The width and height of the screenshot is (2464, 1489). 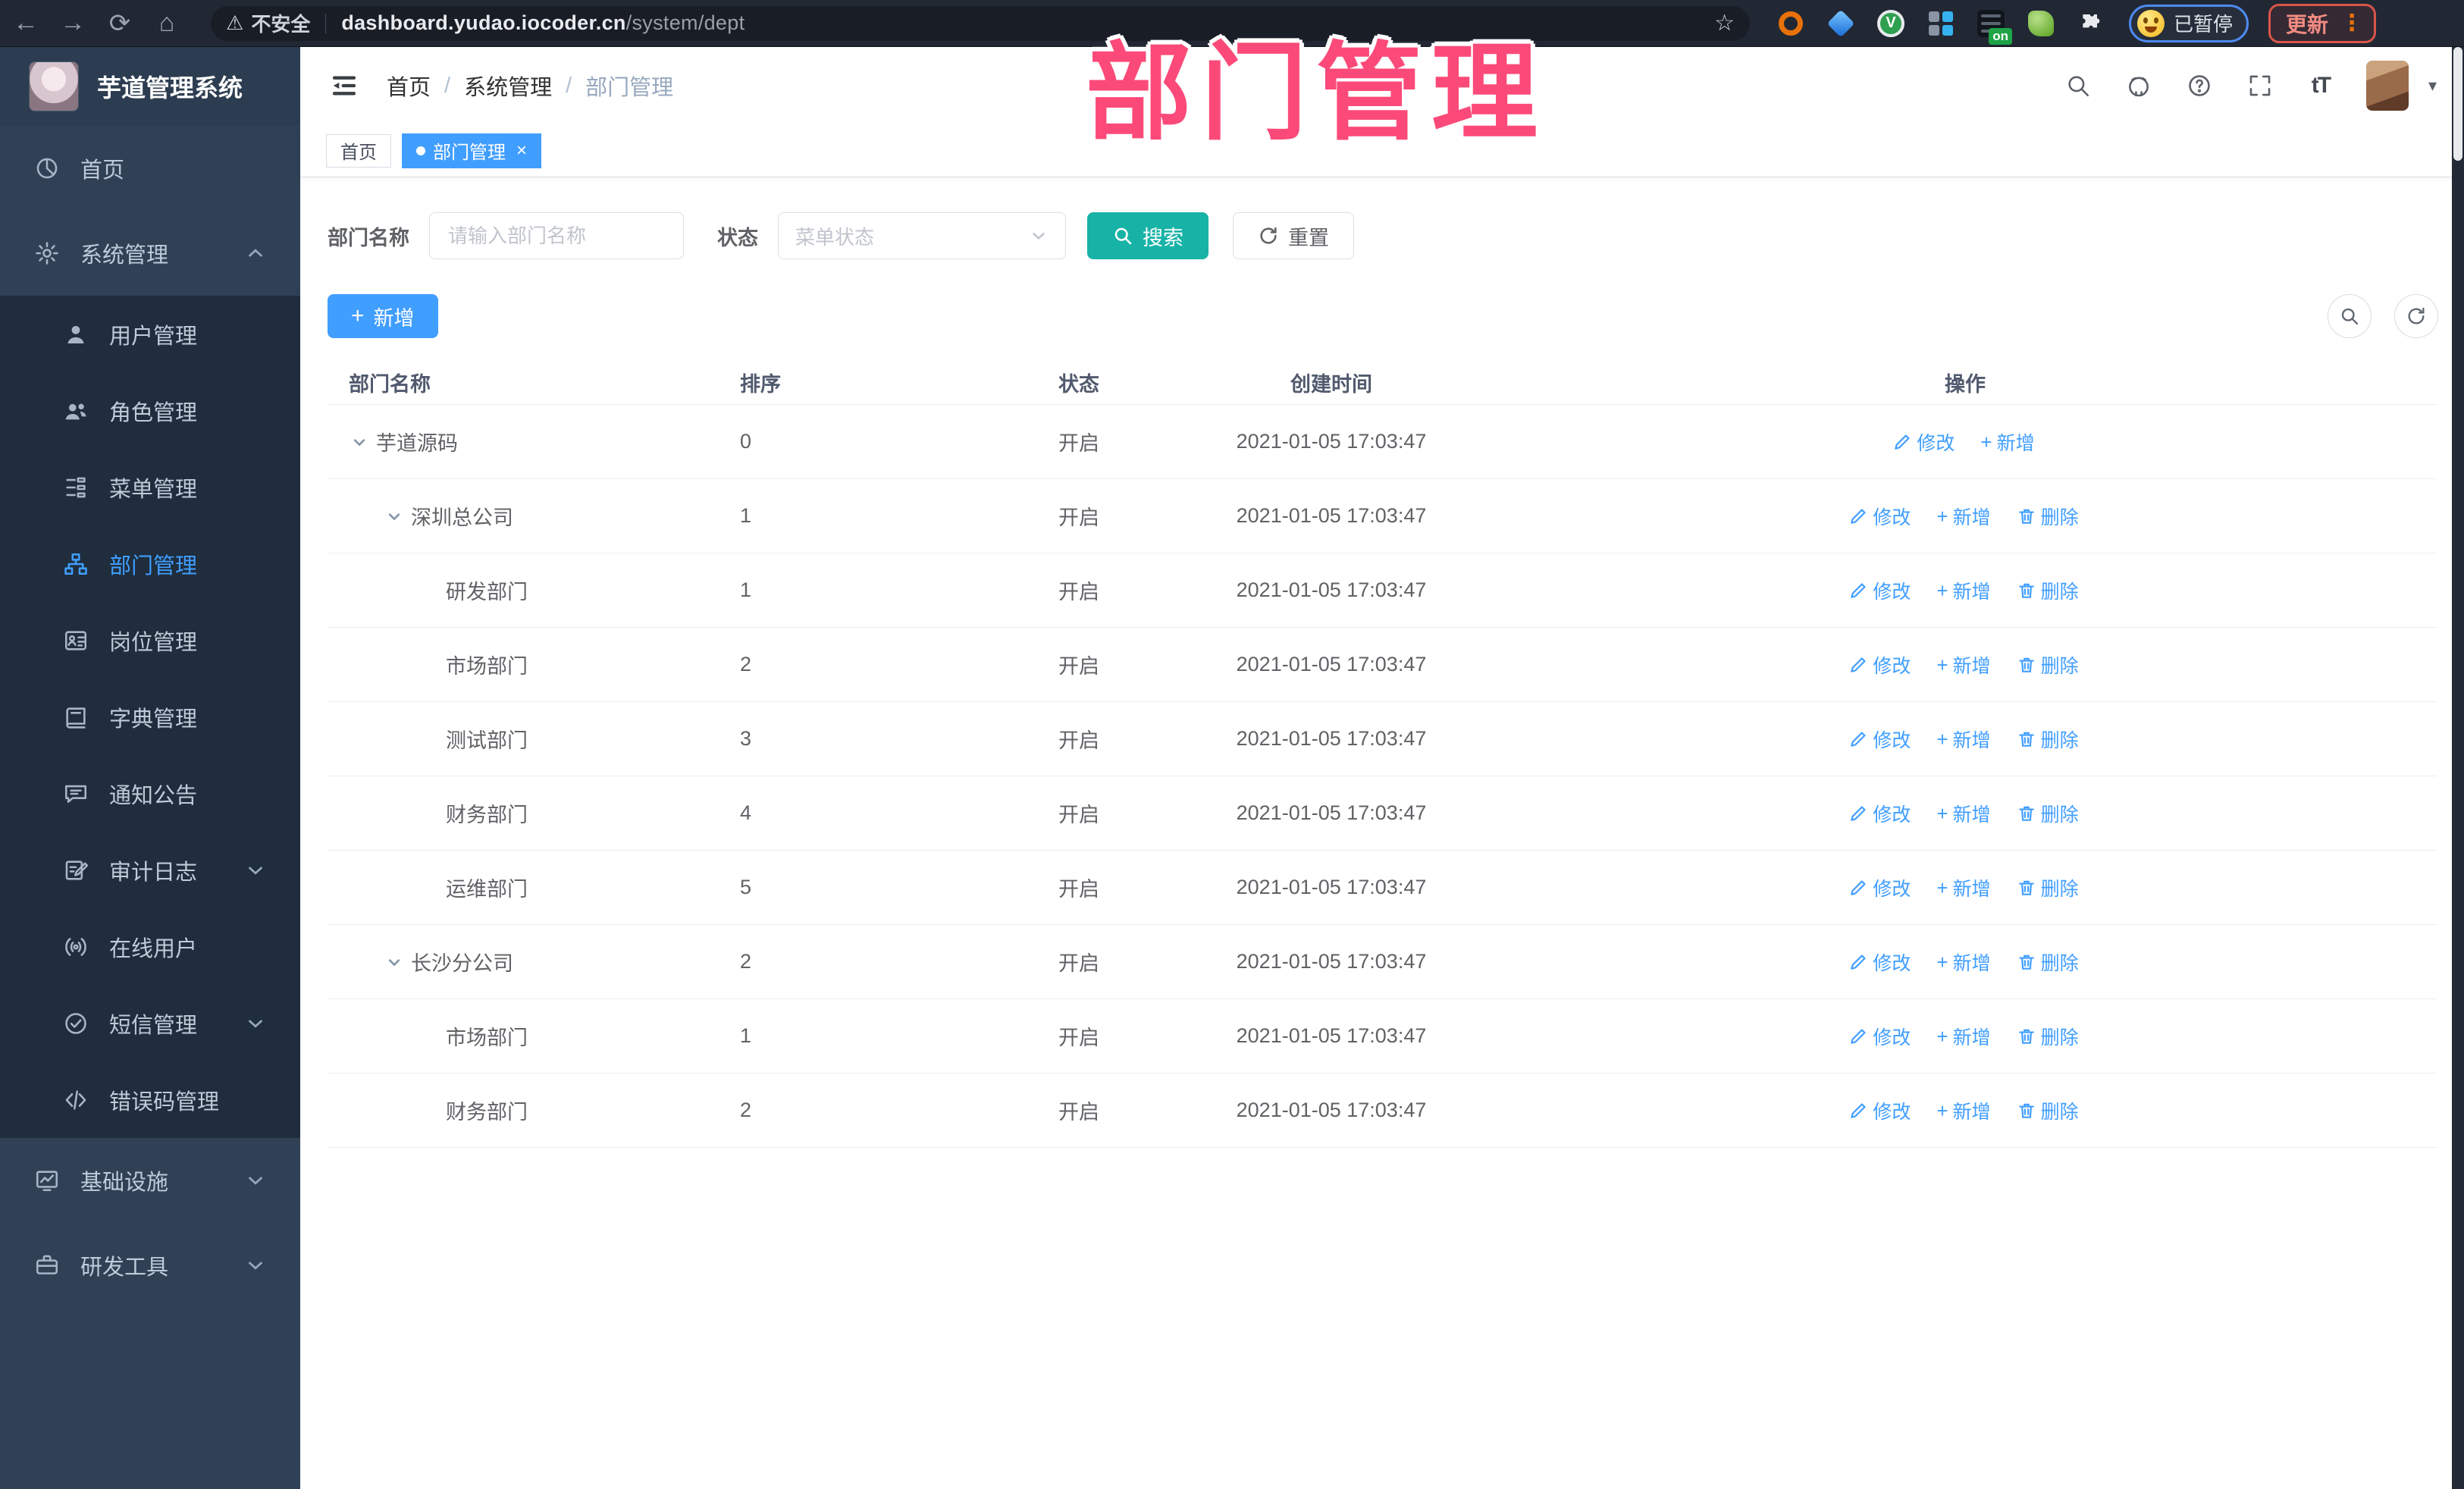 I want to click on status-select: 菜单状态, so click(x=922, y=235).